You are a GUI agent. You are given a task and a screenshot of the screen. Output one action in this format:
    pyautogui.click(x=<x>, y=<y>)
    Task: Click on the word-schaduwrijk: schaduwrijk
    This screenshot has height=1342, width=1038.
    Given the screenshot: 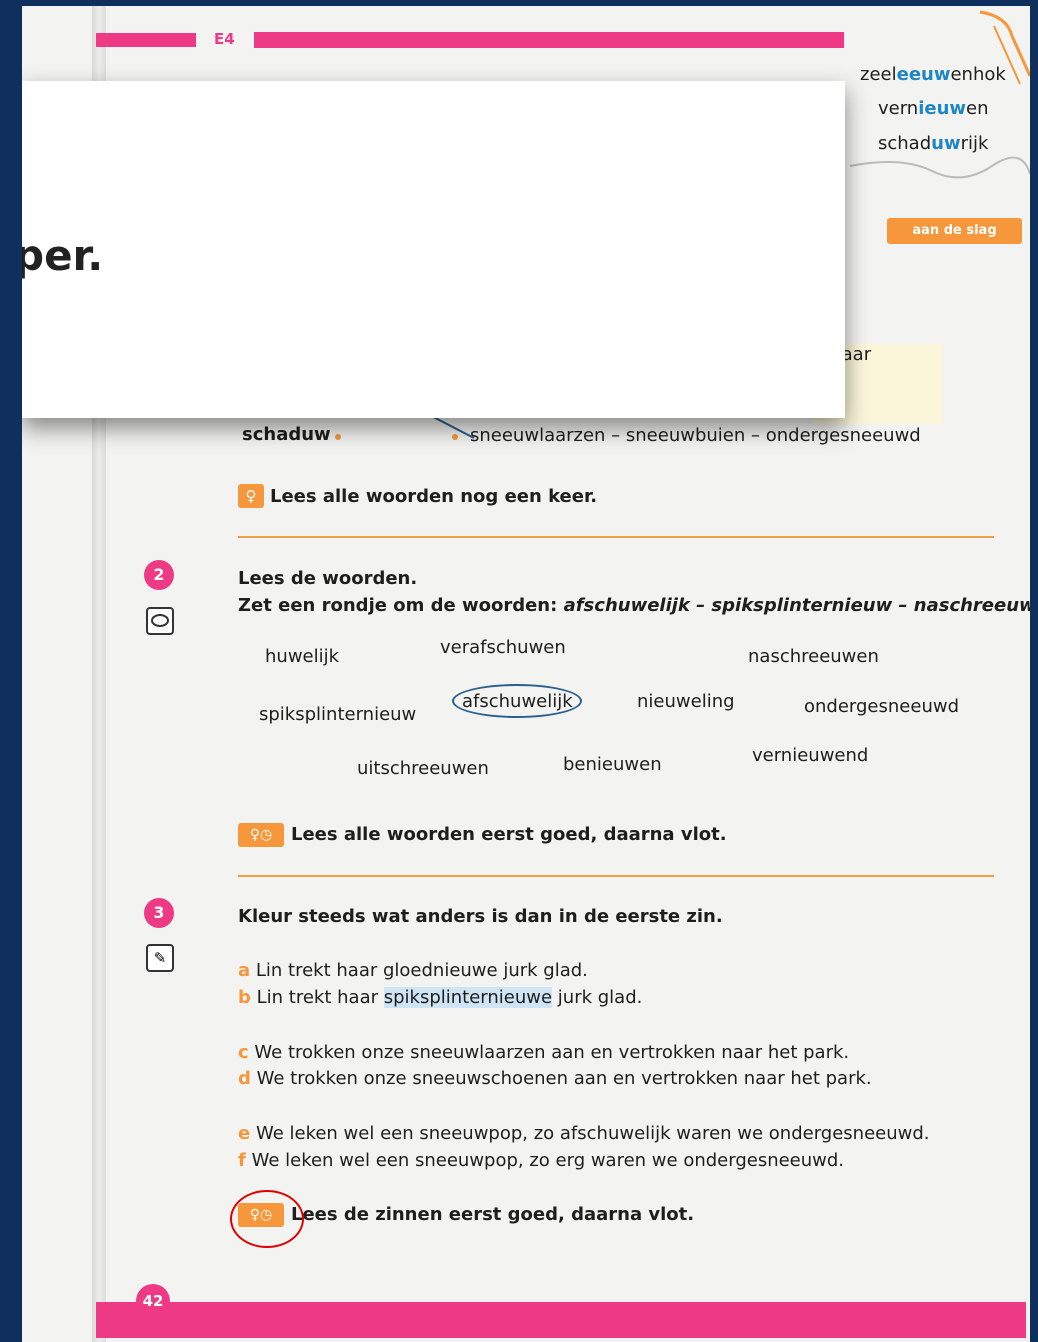 What is the action you would take?
    pyautogui.click(x=933, y=143)
    